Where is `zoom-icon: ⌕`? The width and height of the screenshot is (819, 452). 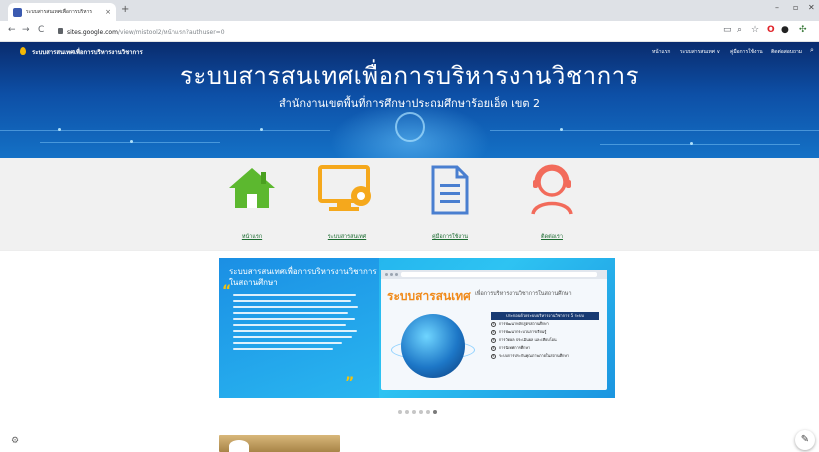 zoom-icon: ⌕ is located at coordinates (739, 30).